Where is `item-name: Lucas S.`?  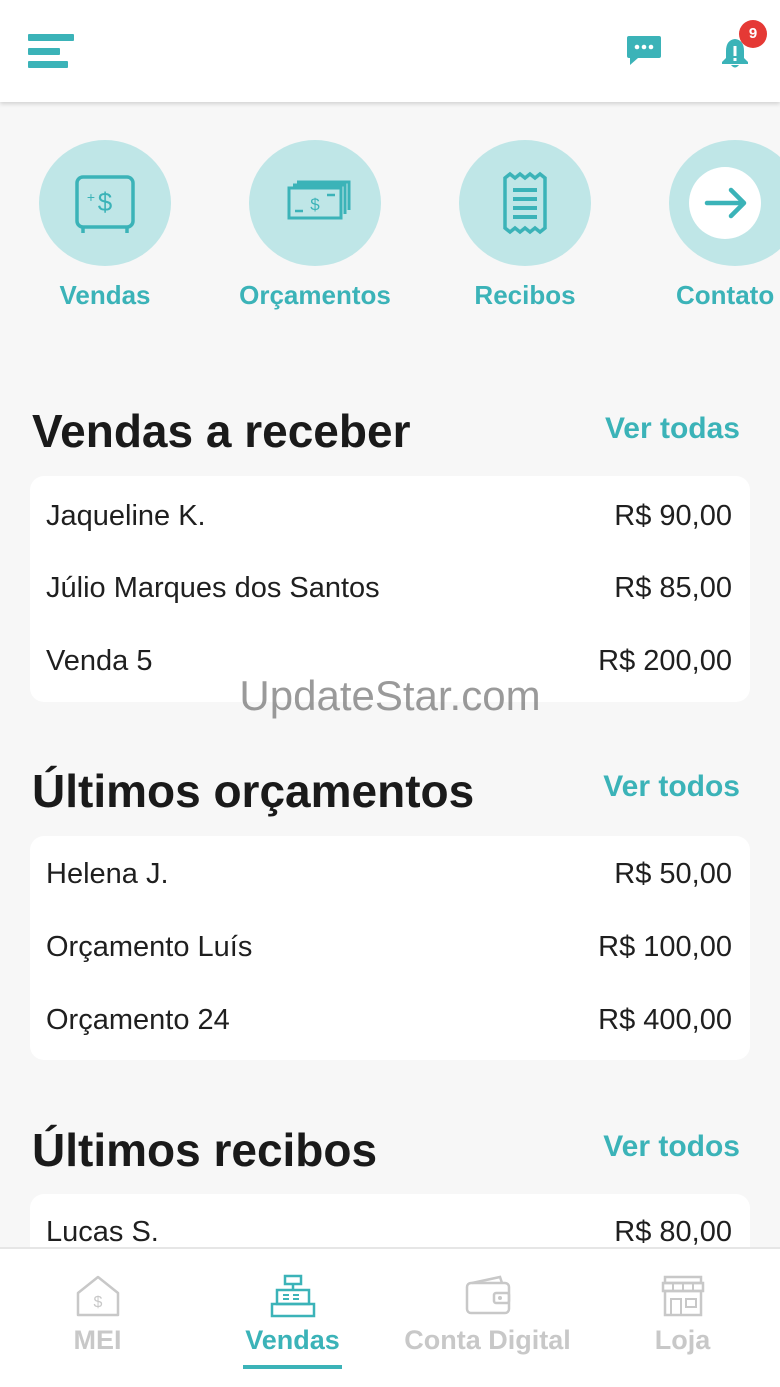 item-name: Lucas S. is located at coordinates (102, 1232).